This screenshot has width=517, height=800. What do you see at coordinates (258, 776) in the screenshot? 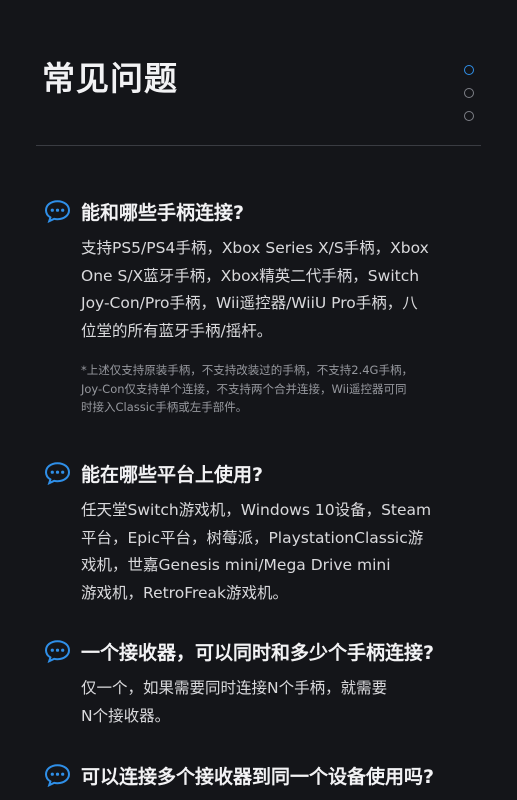
I see `faq-question: 可以连接多个接收器到同一个设备使用吗?` at bounding box center [258, 776].